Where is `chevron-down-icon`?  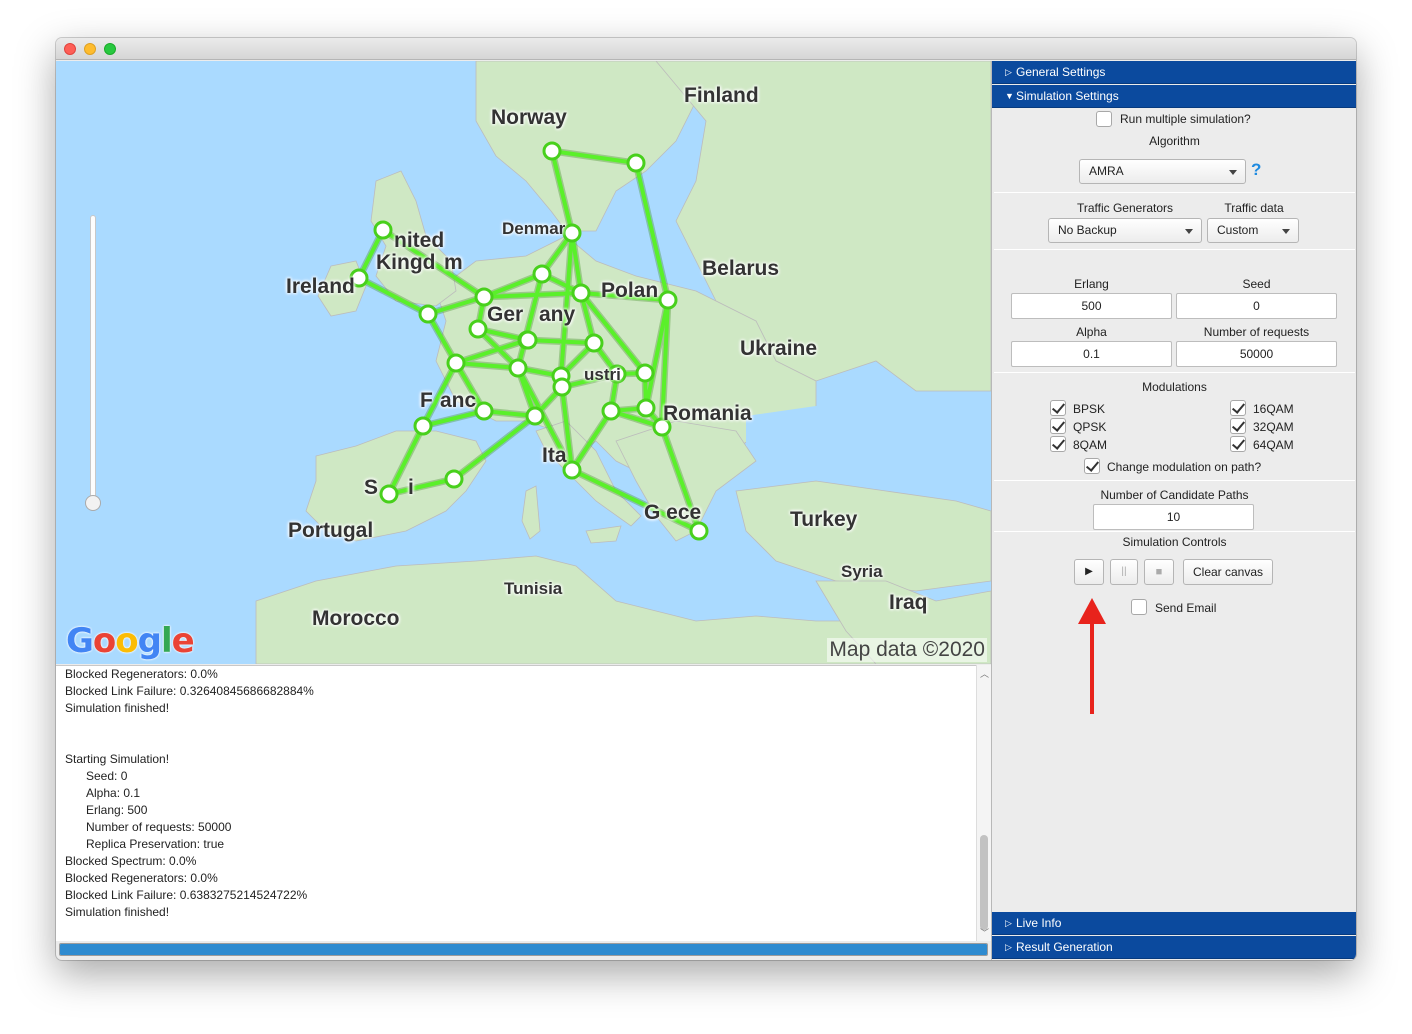
chevron-down-icon is located at coordinates (1286, 231).